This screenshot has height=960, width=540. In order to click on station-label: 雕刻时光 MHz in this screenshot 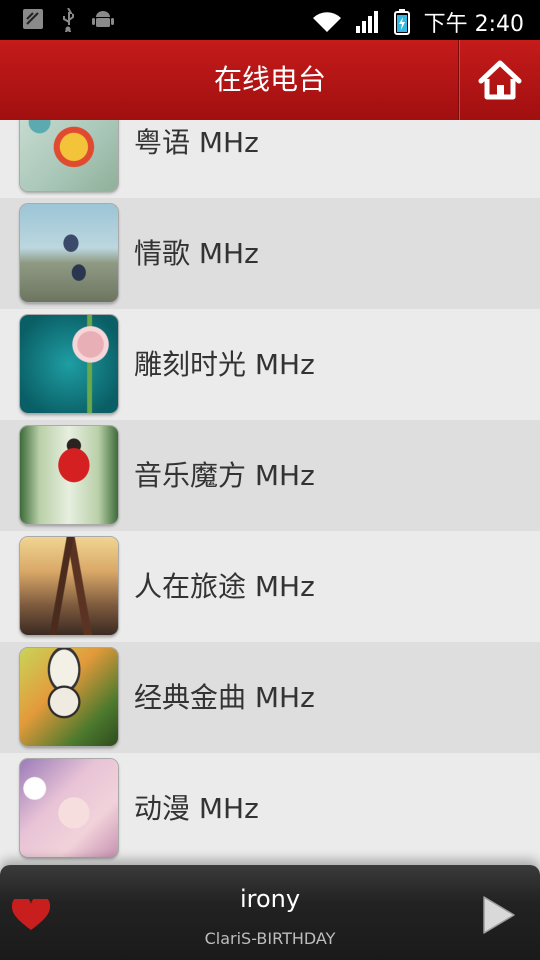, I will do `click(224, 364)`.